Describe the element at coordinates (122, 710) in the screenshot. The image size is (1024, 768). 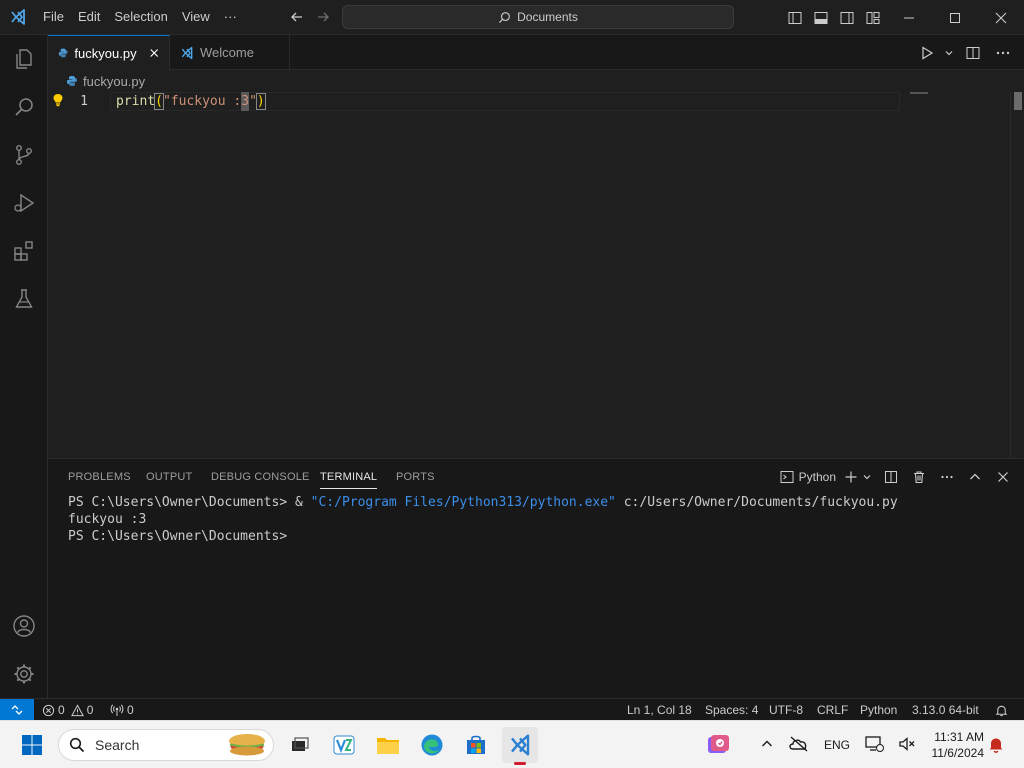
I see `ports-status: 0` at that location.